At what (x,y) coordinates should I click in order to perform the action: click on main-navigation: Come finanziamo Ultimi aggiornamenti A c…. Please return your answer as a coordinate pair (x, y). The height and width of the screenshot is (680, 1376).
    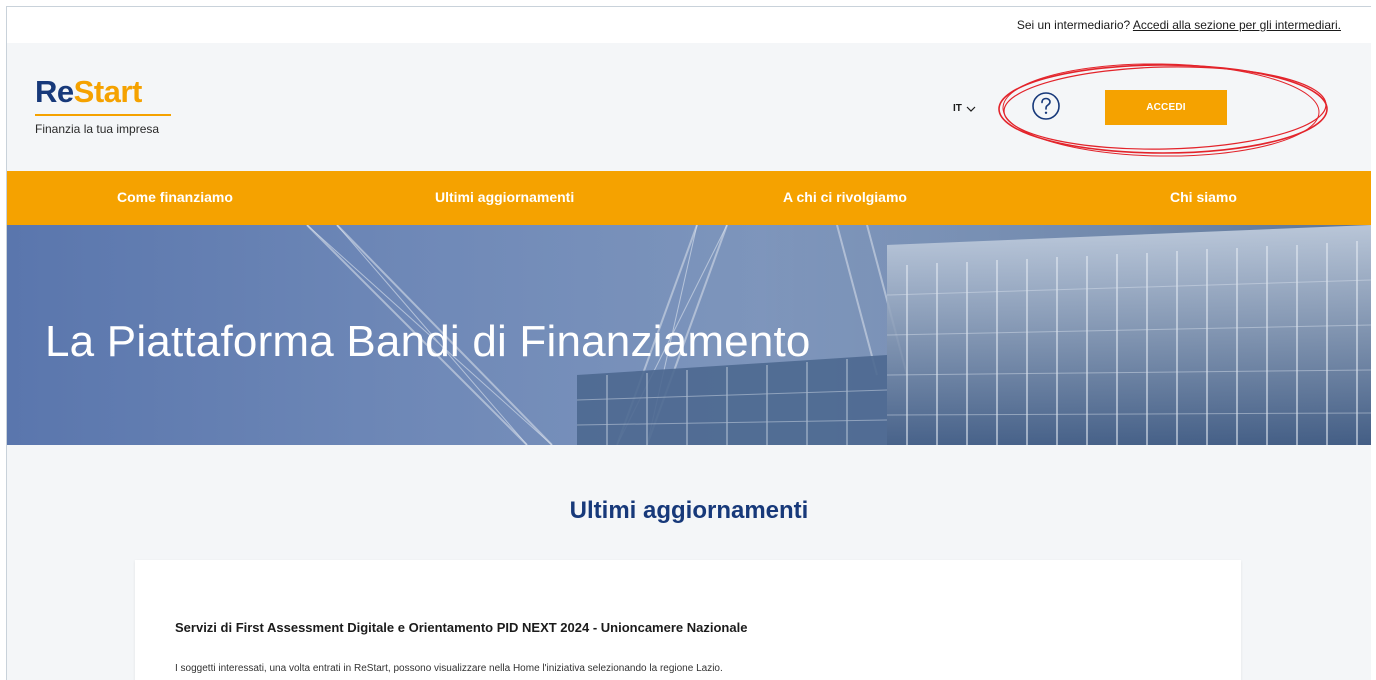
    Looking at the image, I should click on (689, 198).